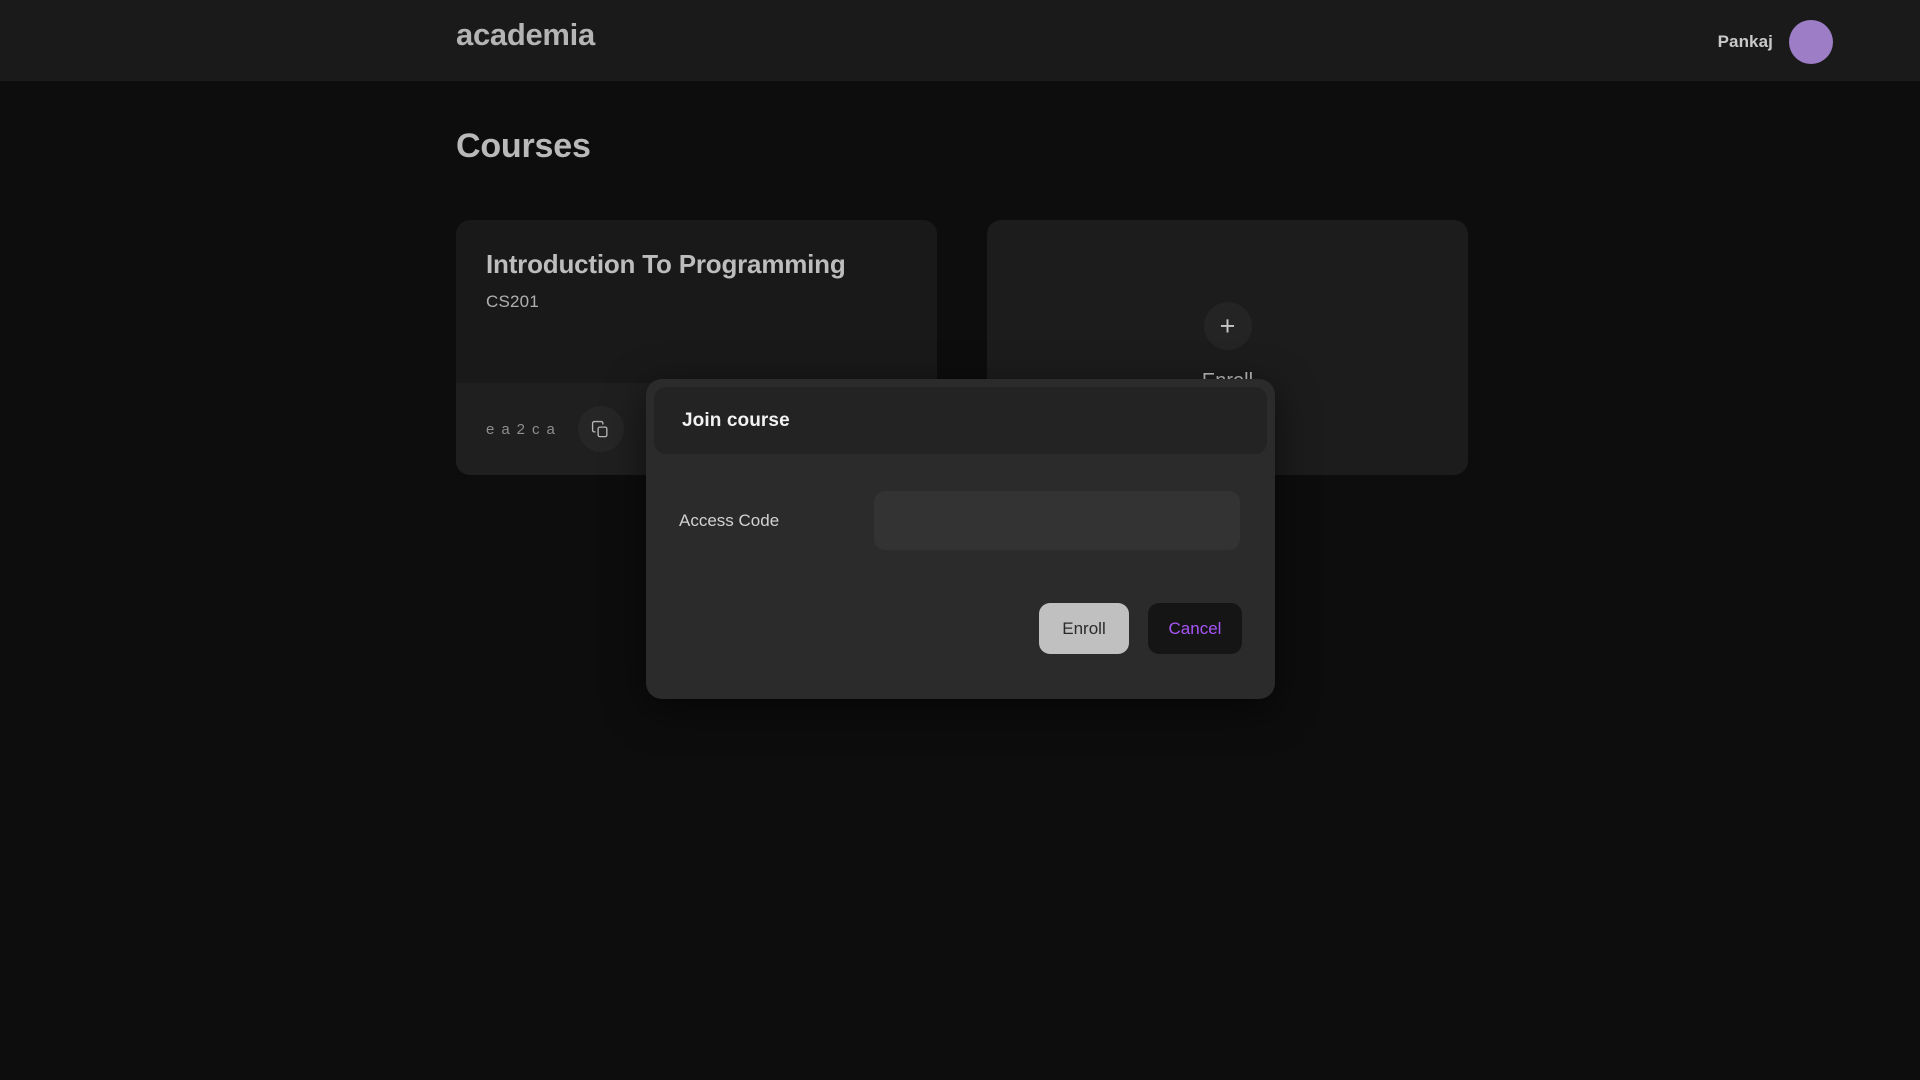 This screenshot has height=1080, width=1920. What do you see at coordinates (1227, 326) in the screenshot?
I see `plus-icon: +` at bounding box center [1227, 326].